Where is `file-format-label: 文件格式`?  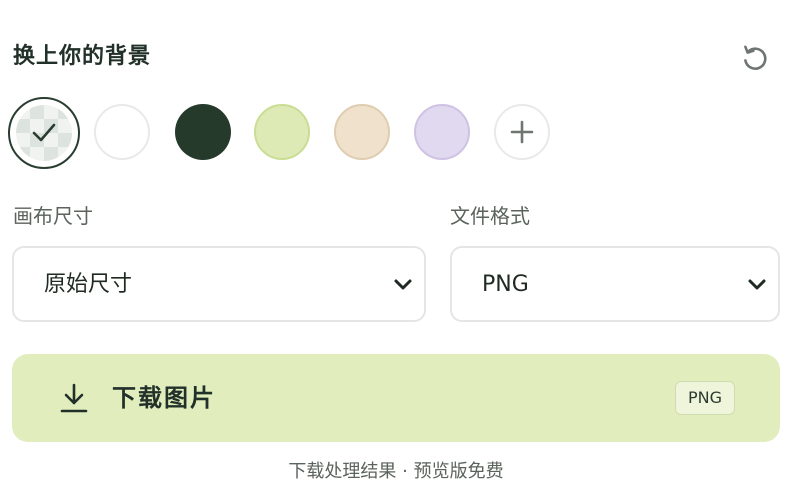
file-format-label: 文件格式 is located at coordinates (490, 216).